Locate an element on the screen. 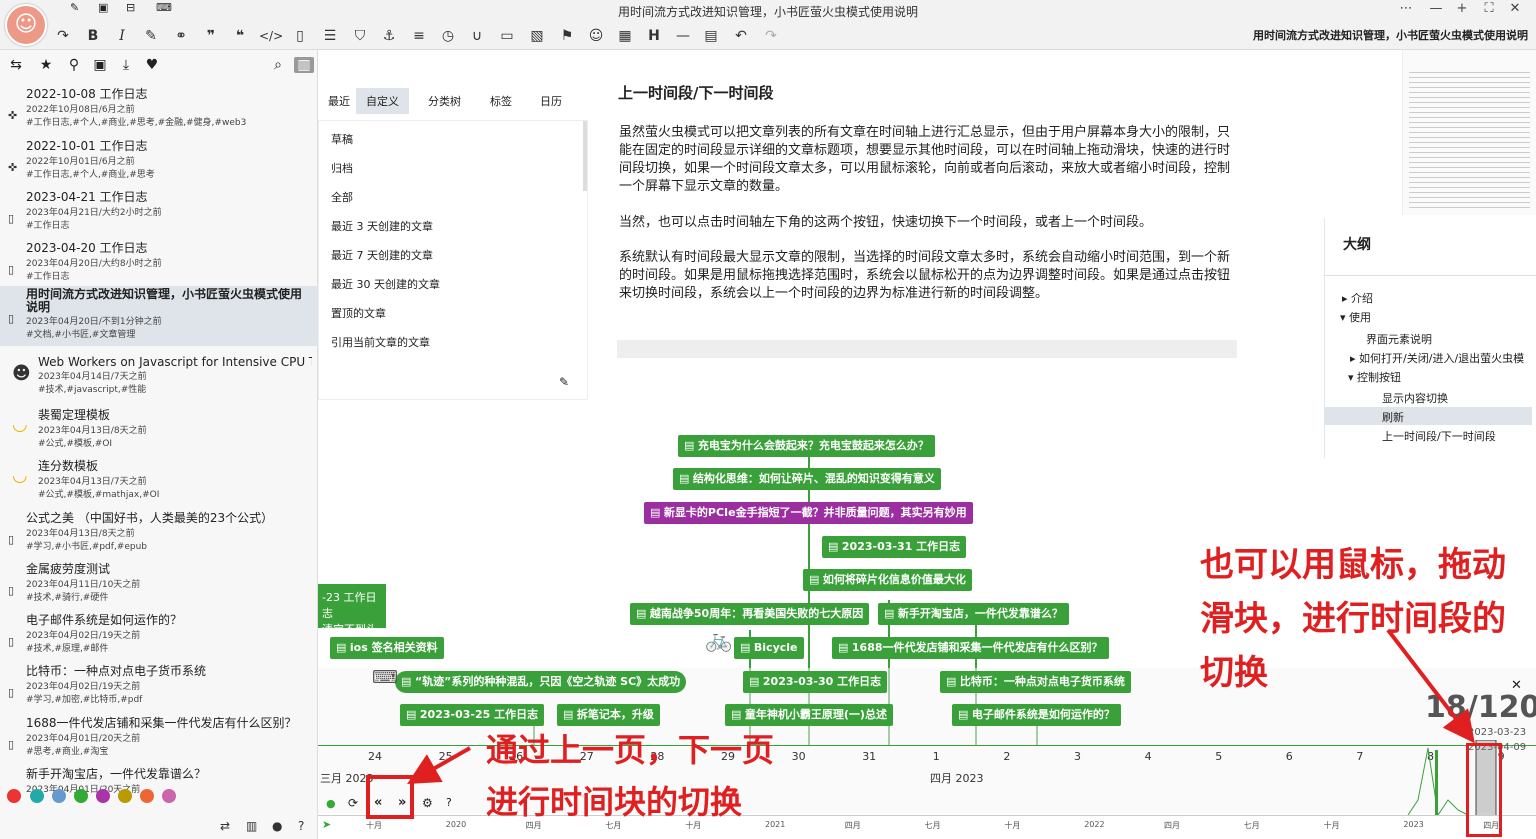  folder-icon: ▣ is located at coordinates (100, 65).